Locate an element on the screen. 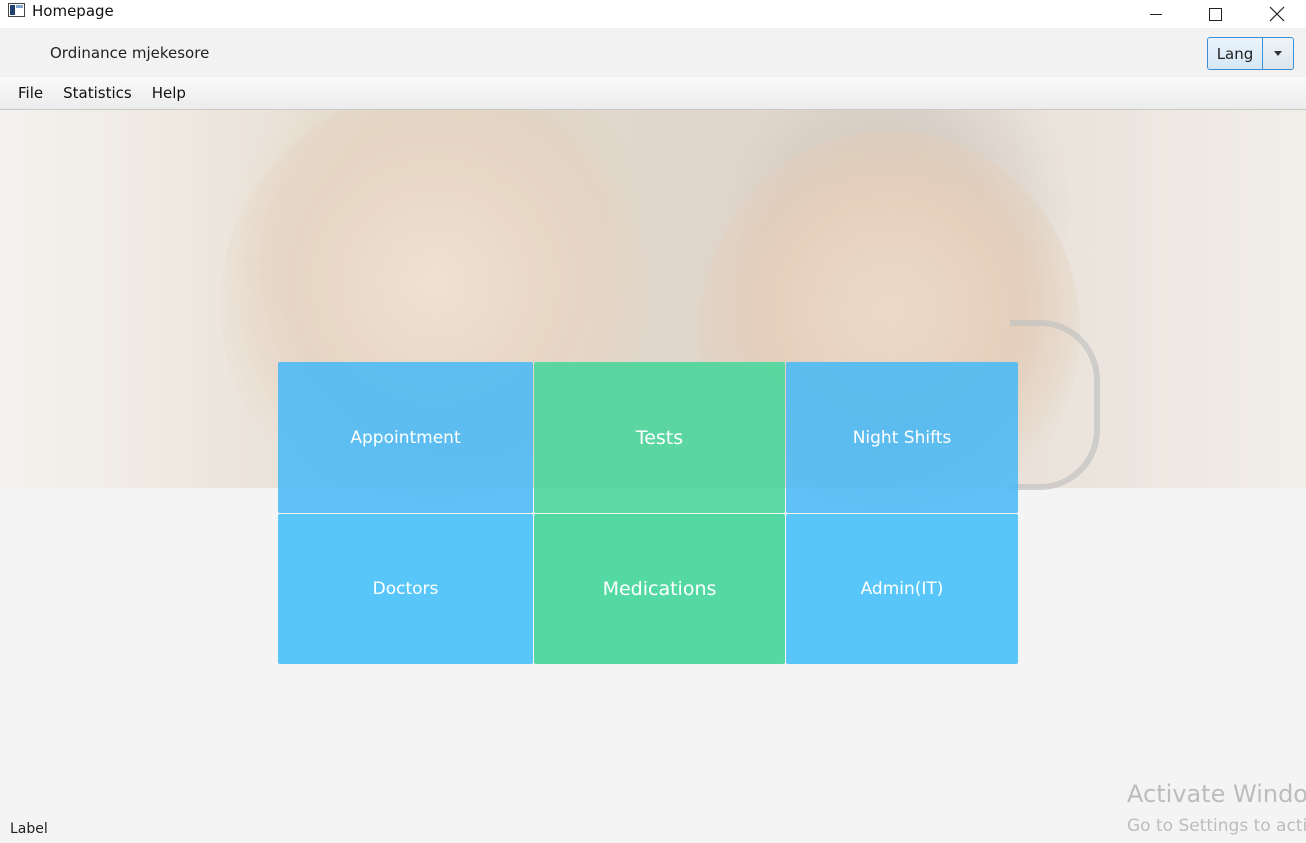 This screenshot has height=843, width=1306. app-header: Ordinance mjekesore is located at coordinates (653, 52).